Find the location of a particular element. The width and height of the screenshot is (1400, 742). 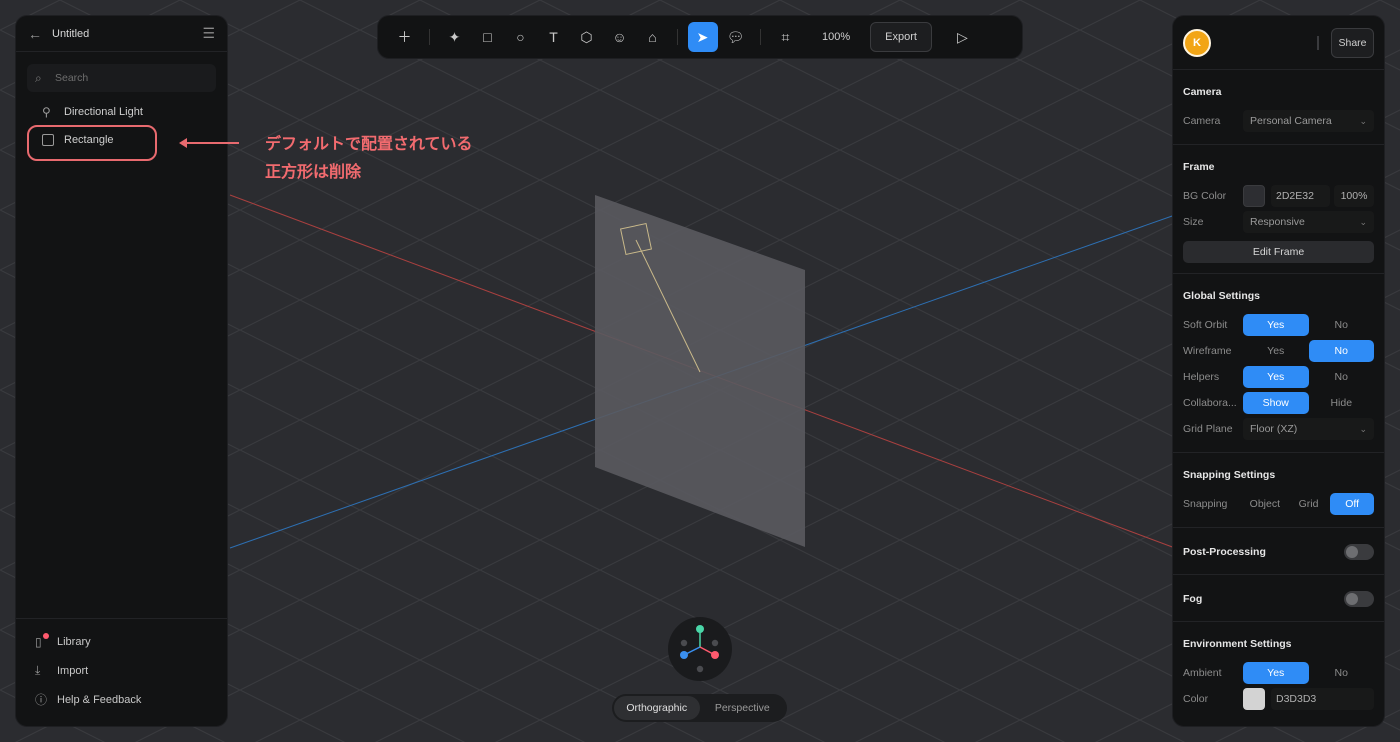

wireframe-toggle: Yes No is located at coordinates (1308, 351).